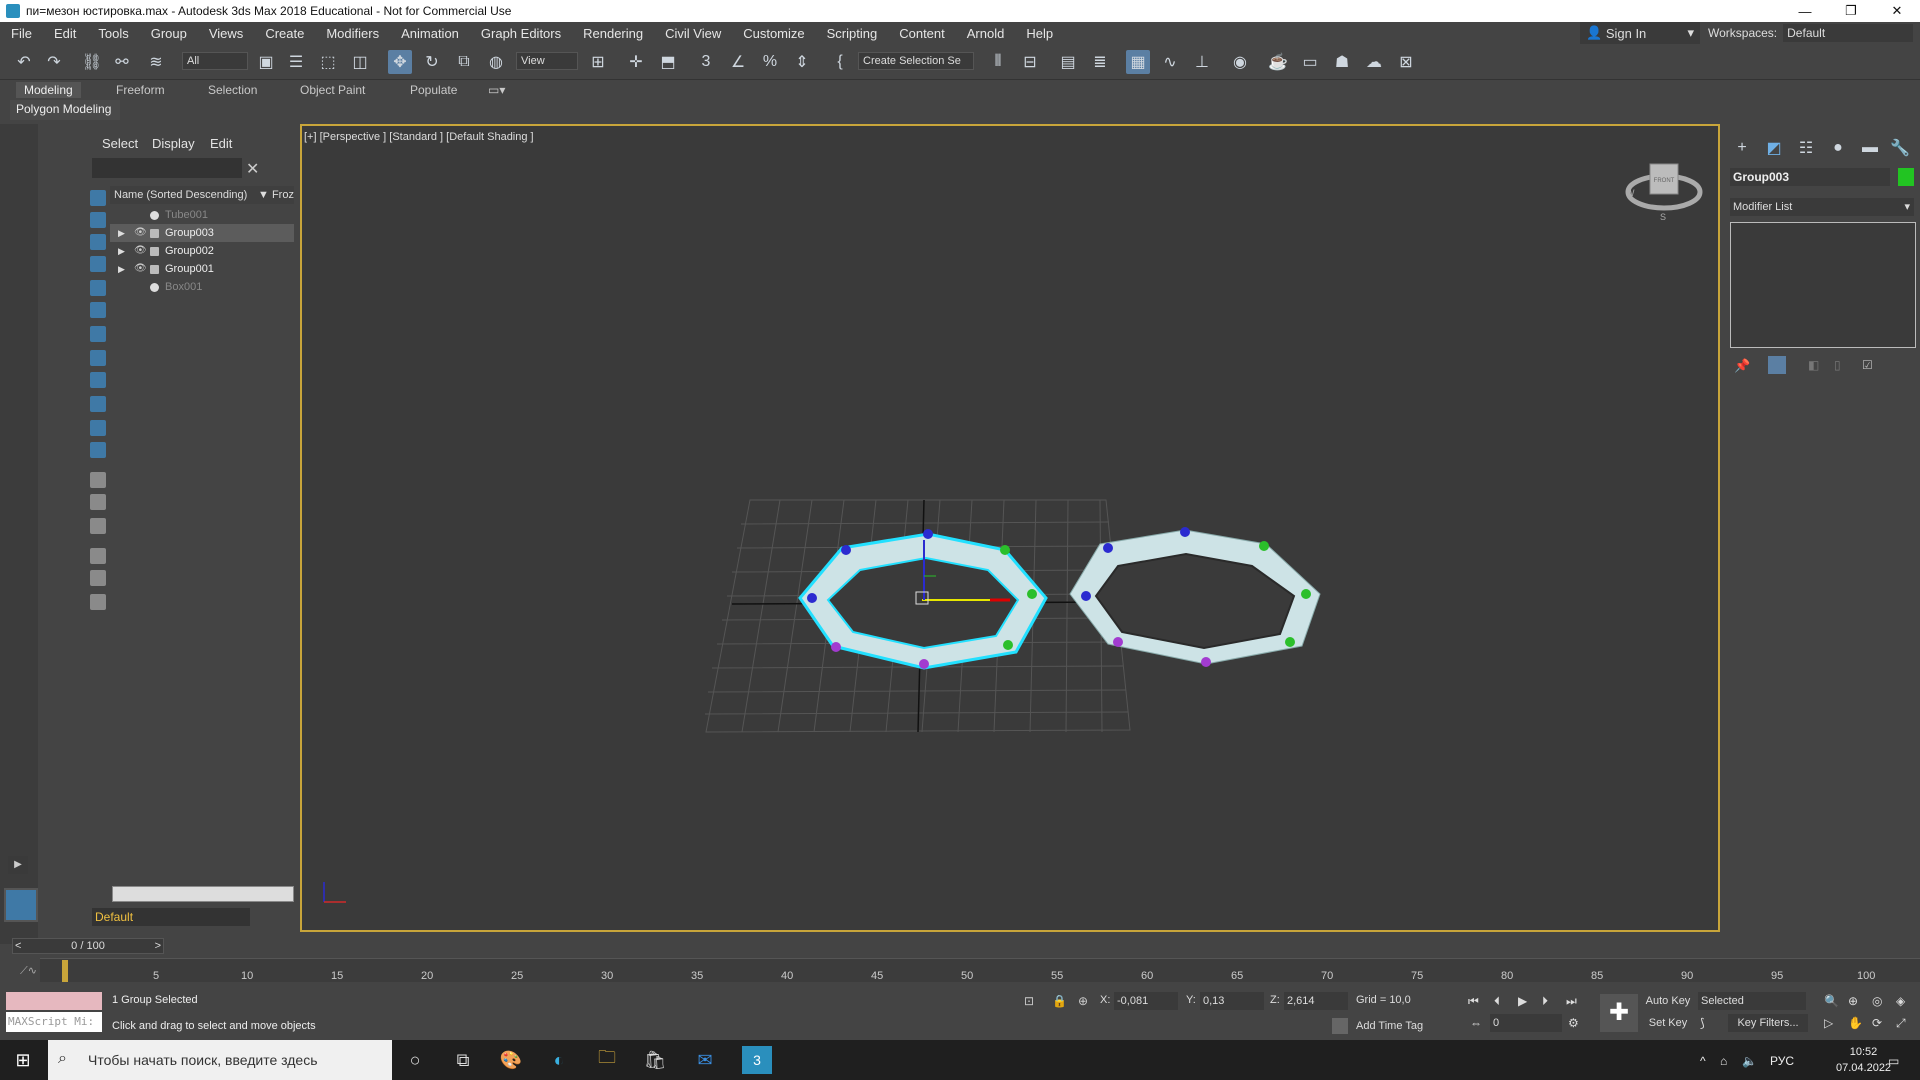  Describe the element at coordinates (1853, 1001) in the screenshot. I see `zoom-all-icon: ⊕` at that location.